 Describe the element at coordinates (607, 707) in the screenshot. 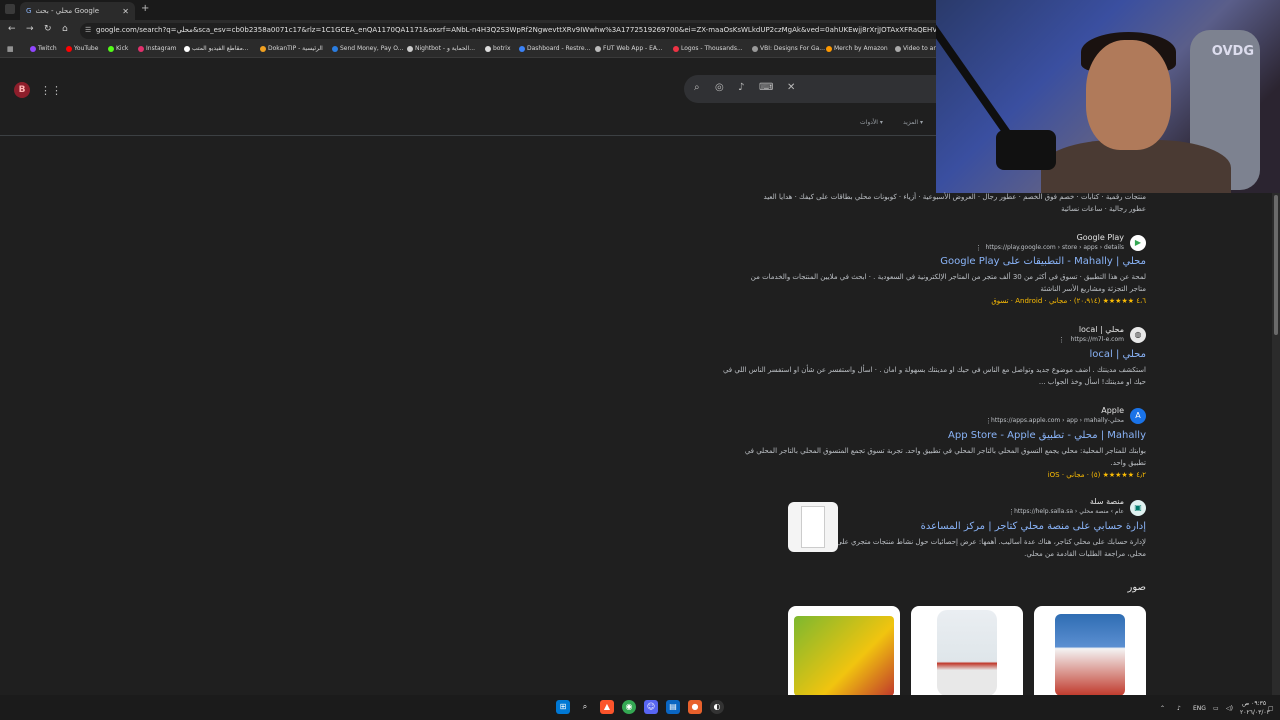

I see `brave-icon: ▲` at that location.